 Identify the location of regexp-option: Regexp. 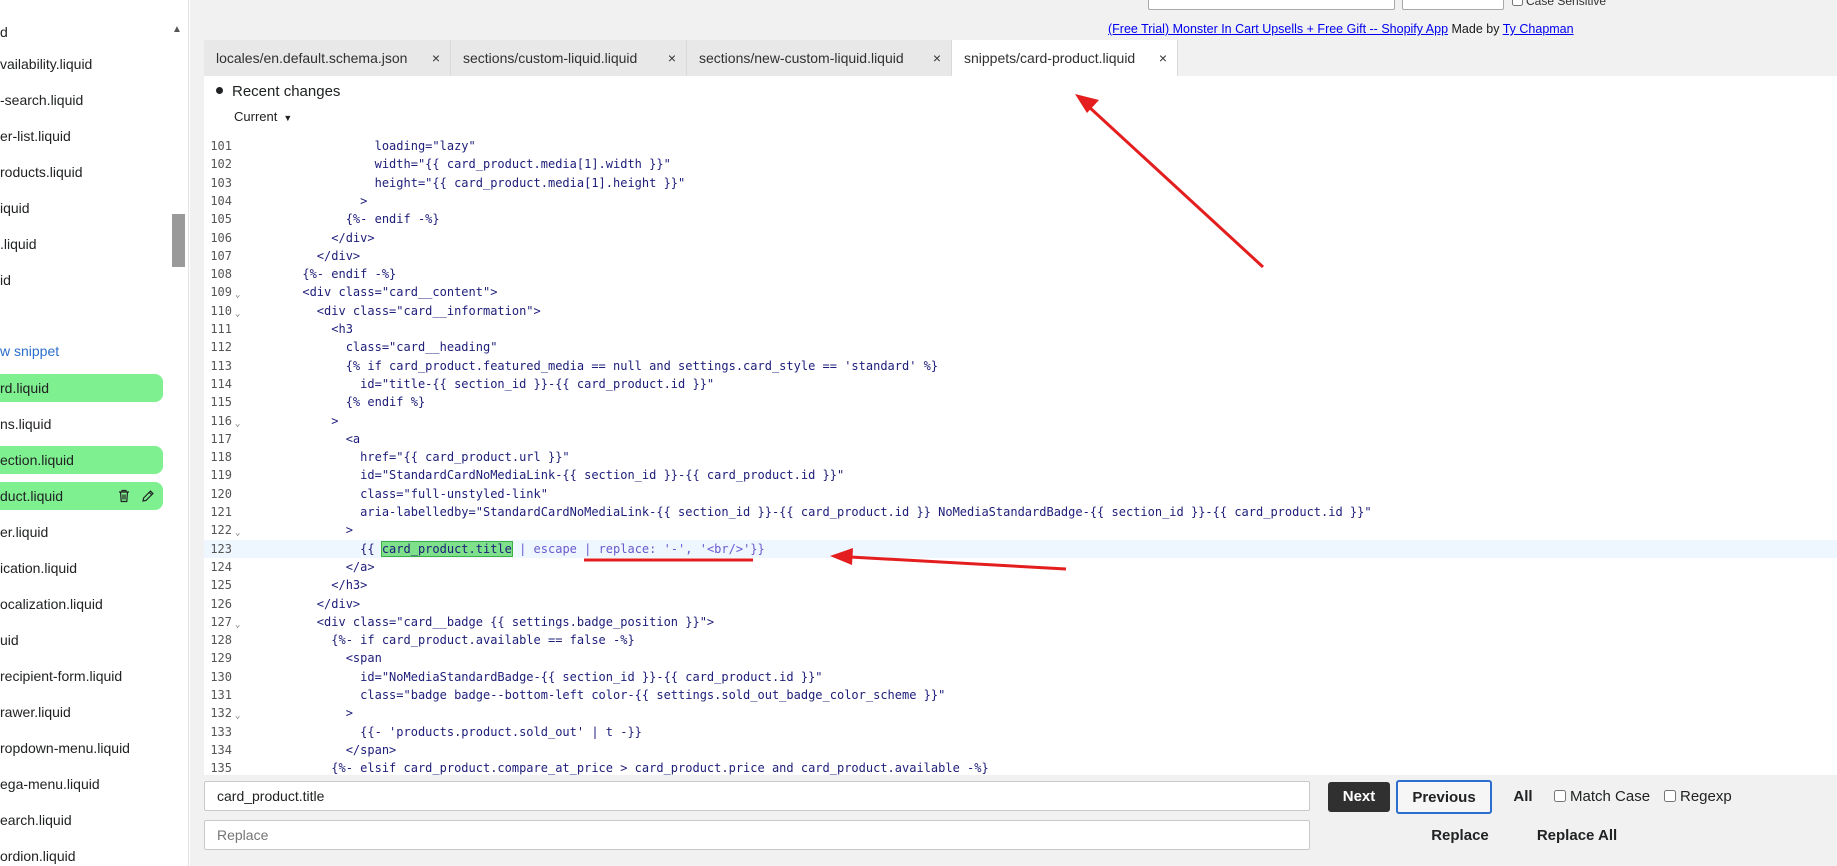
(1698, 796).